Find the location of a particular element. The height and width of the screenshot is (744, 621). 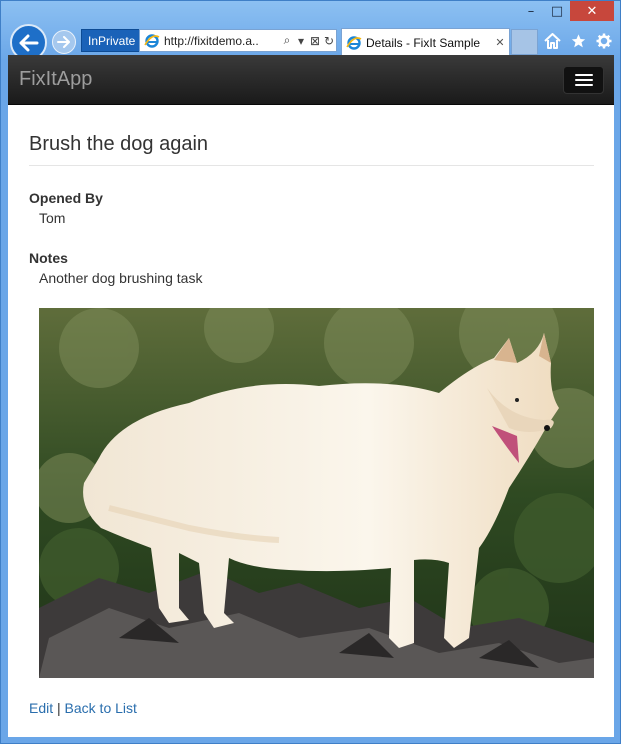

minimize-icon: – is located at coordinates (531, 11).